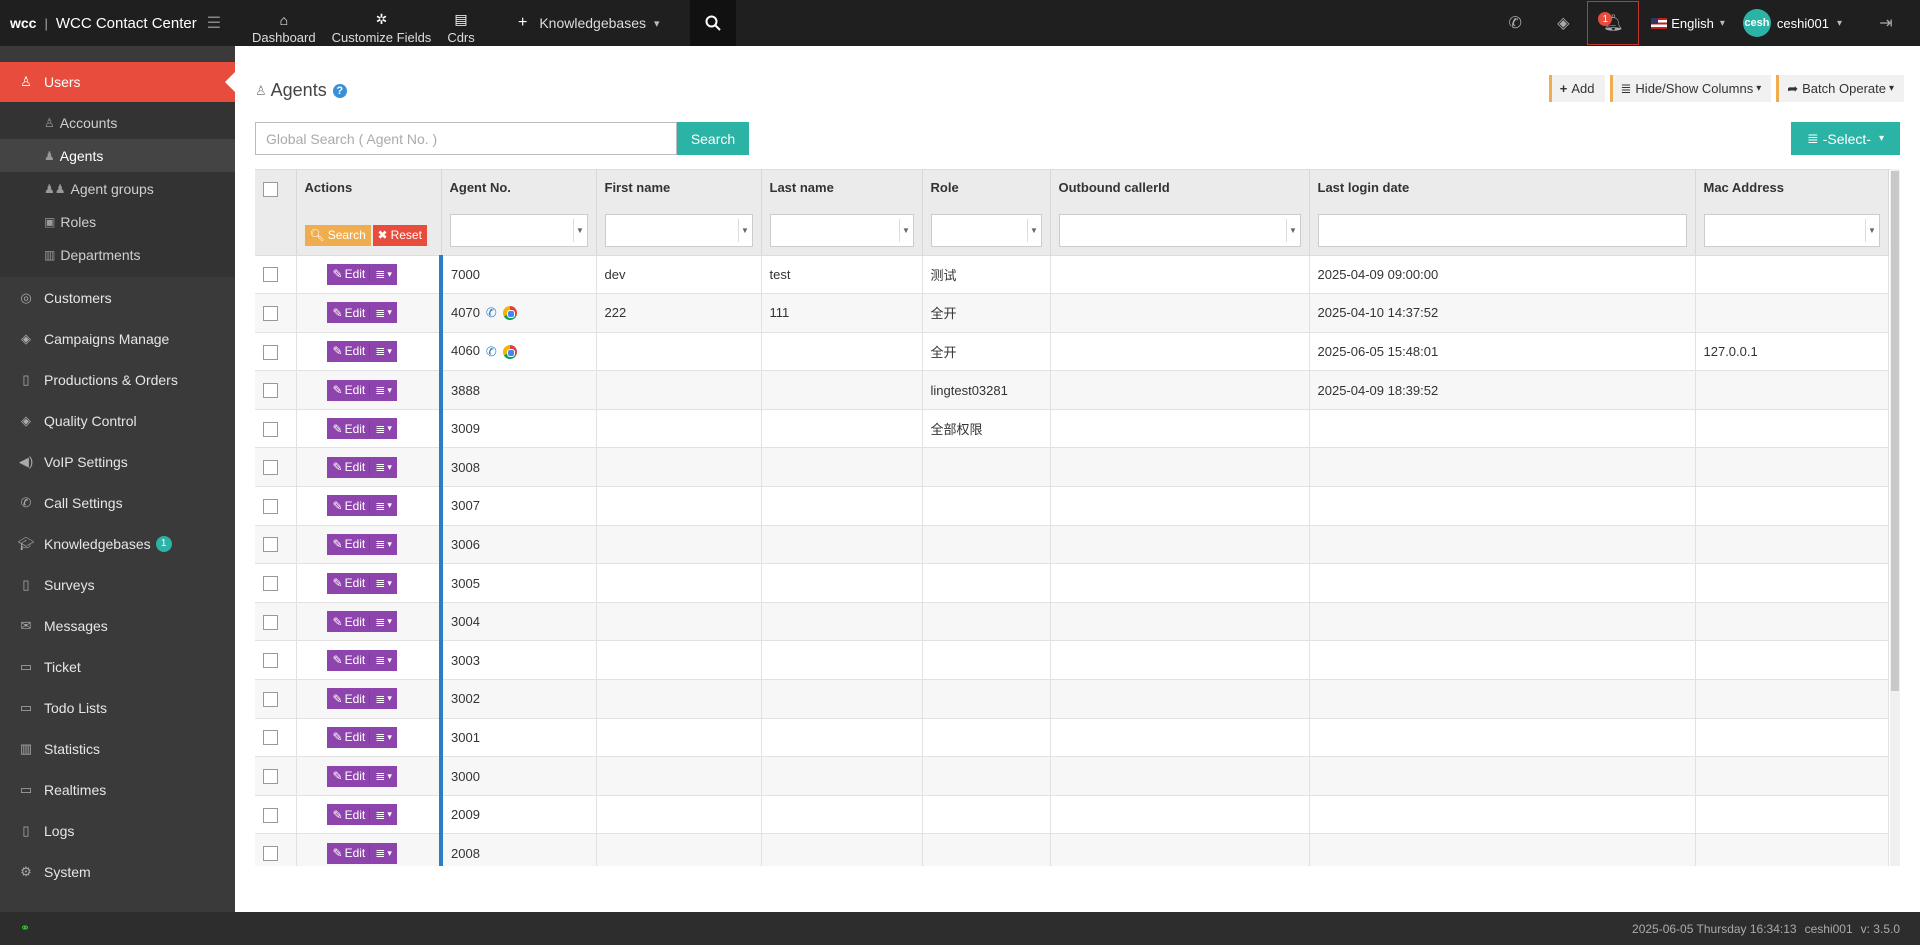 The height and width of the screenshot is (945, 1920). Describe the element at coordinates (986, 230) in the screenshot. I see `role-filter: ▼` at that location.